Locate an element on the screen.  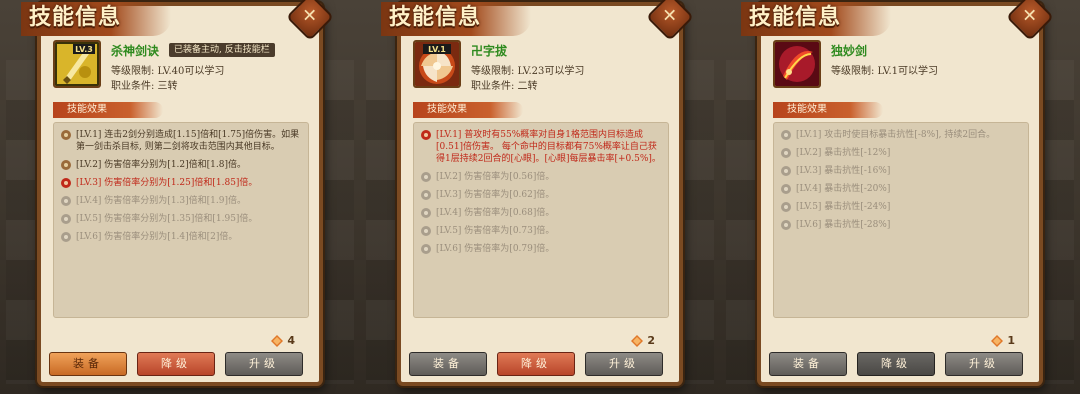
slash-skill-icon is located at coordinates (797, 64).